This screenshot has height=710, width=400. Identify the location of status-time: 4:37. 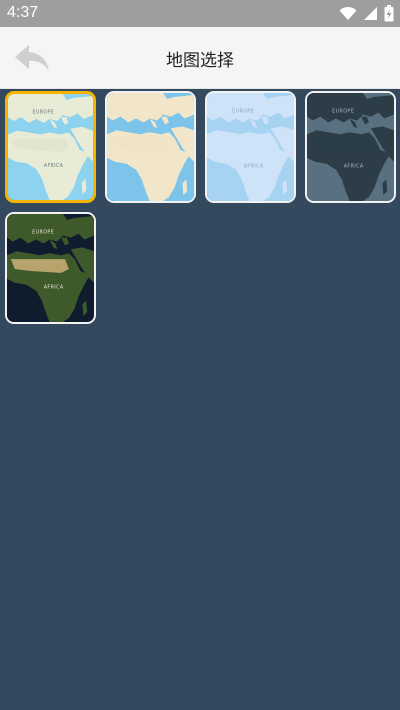
(23, 12).